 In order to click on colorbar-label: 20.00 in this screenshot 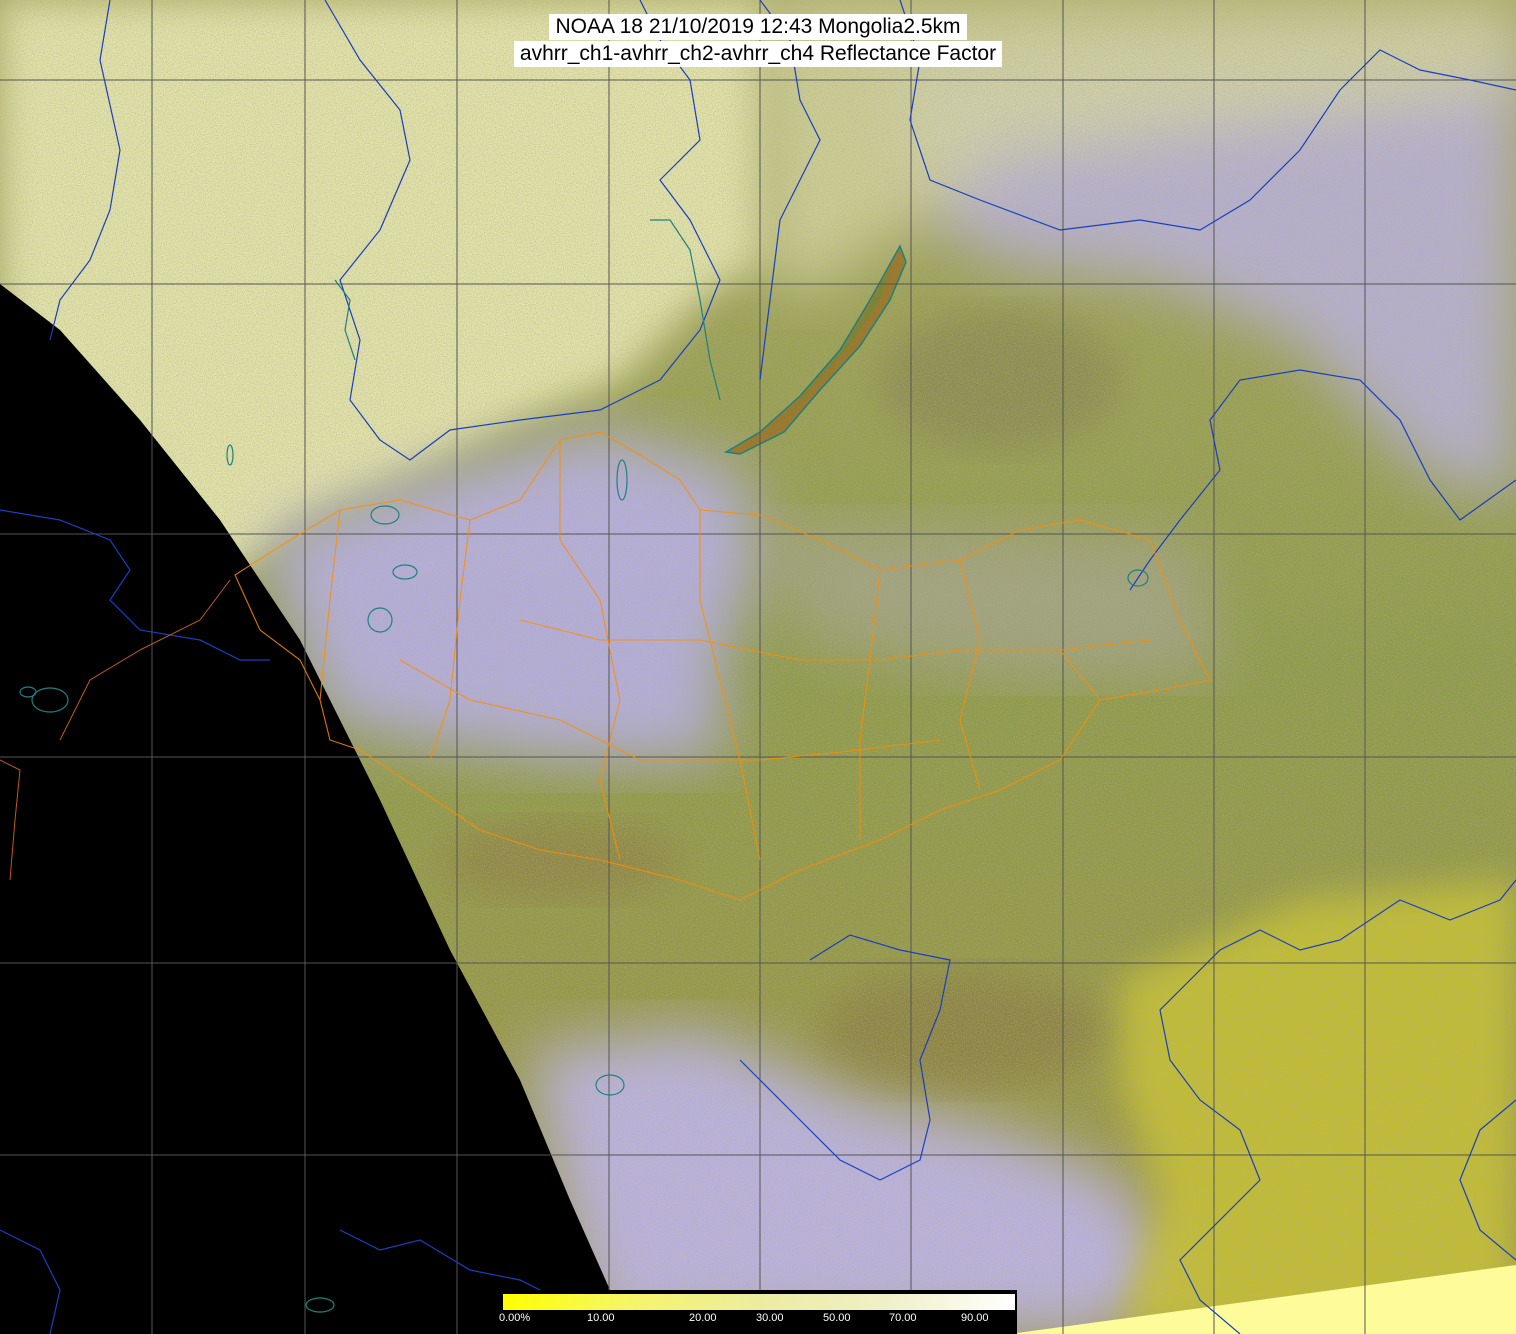, I will do `click(703, 1318)`.